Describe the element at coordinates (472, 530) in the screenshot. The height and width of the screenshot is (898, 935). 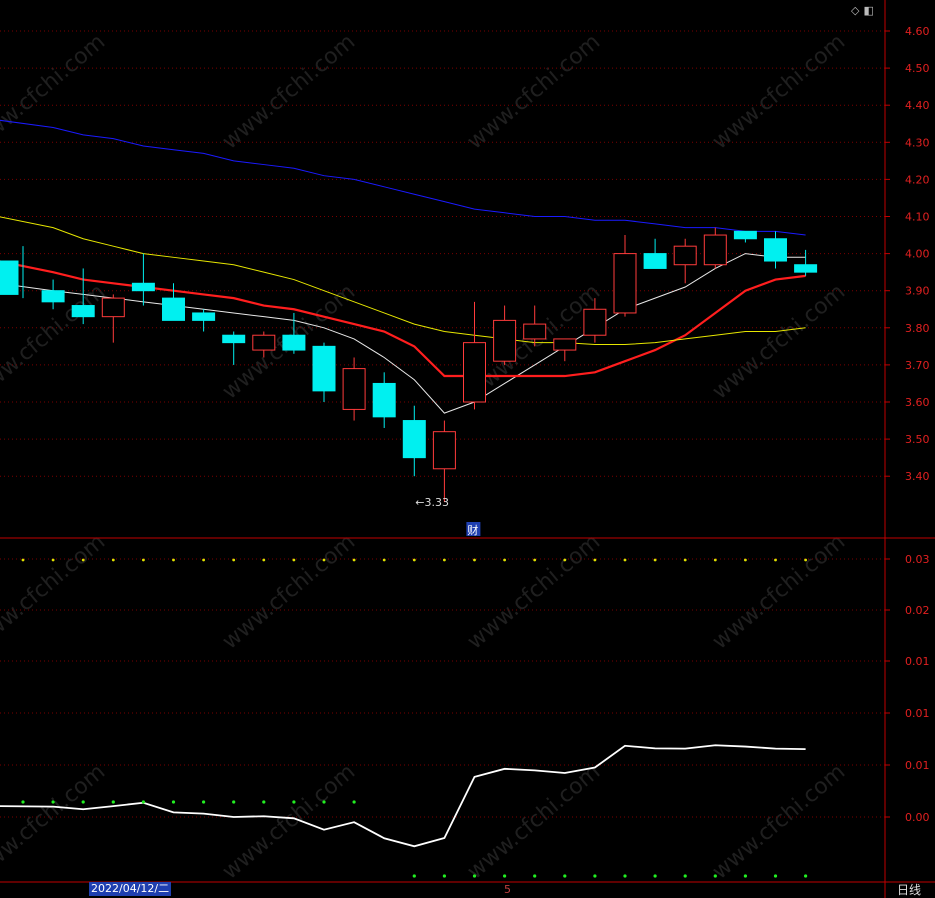
I see `event-marker-label: 财` at that location.